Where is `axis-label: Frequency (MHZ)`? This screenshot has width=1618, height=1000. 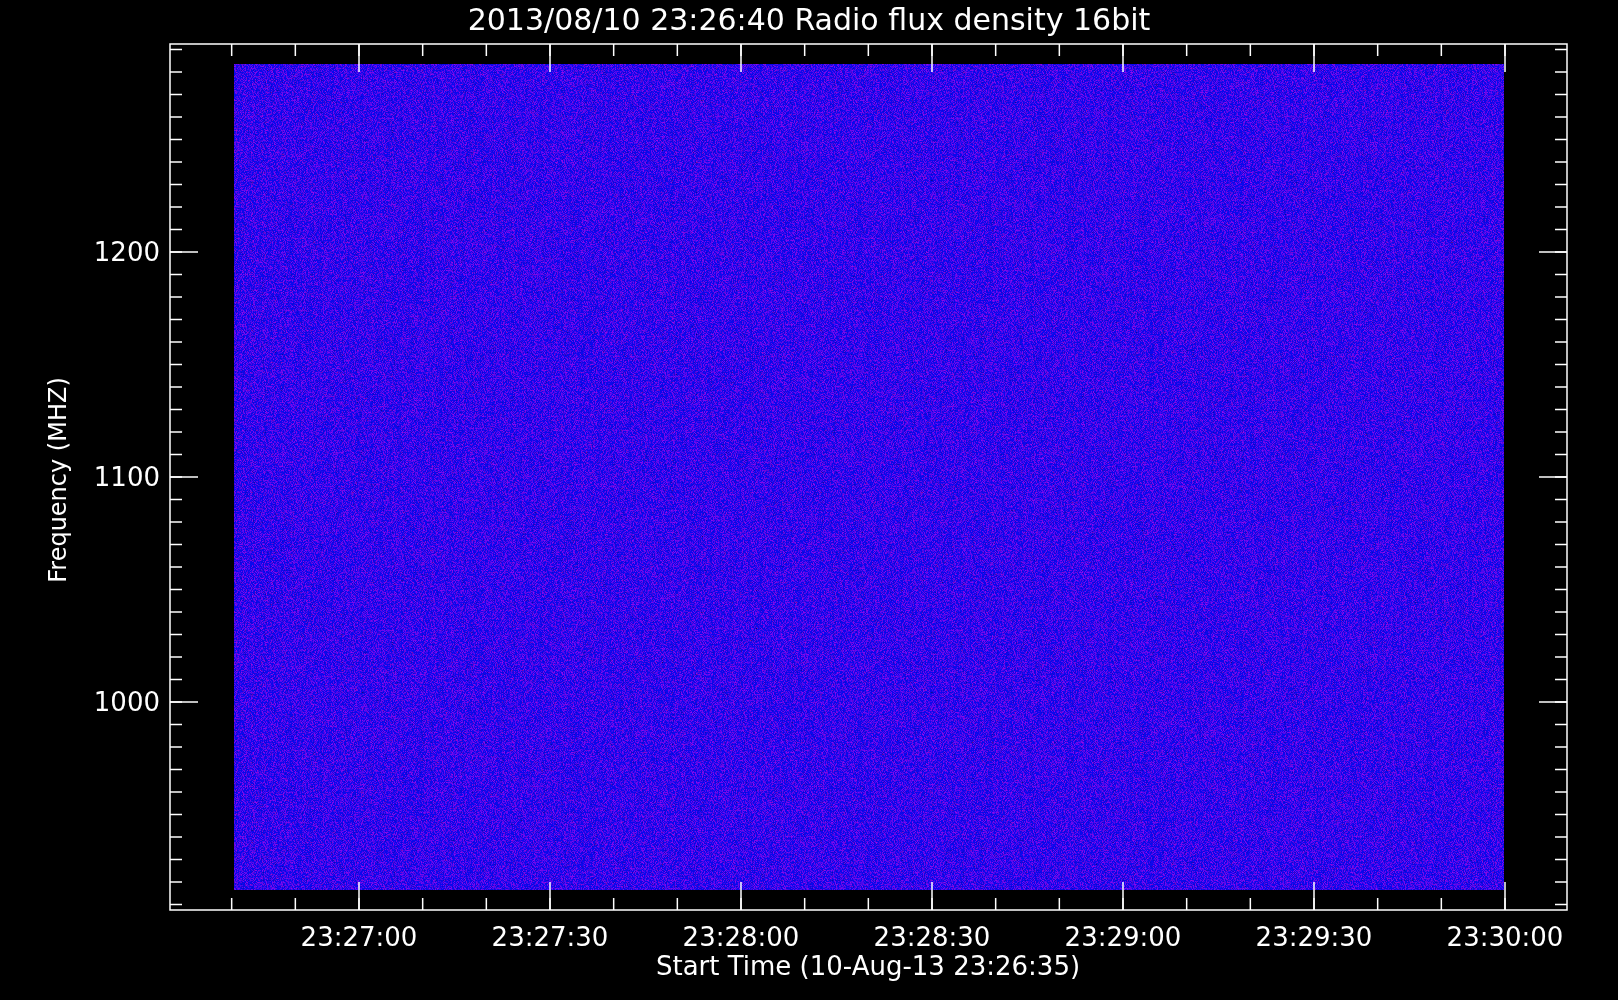
axis-label: Frequency (MHZ) is located at coordinates (58, 480).